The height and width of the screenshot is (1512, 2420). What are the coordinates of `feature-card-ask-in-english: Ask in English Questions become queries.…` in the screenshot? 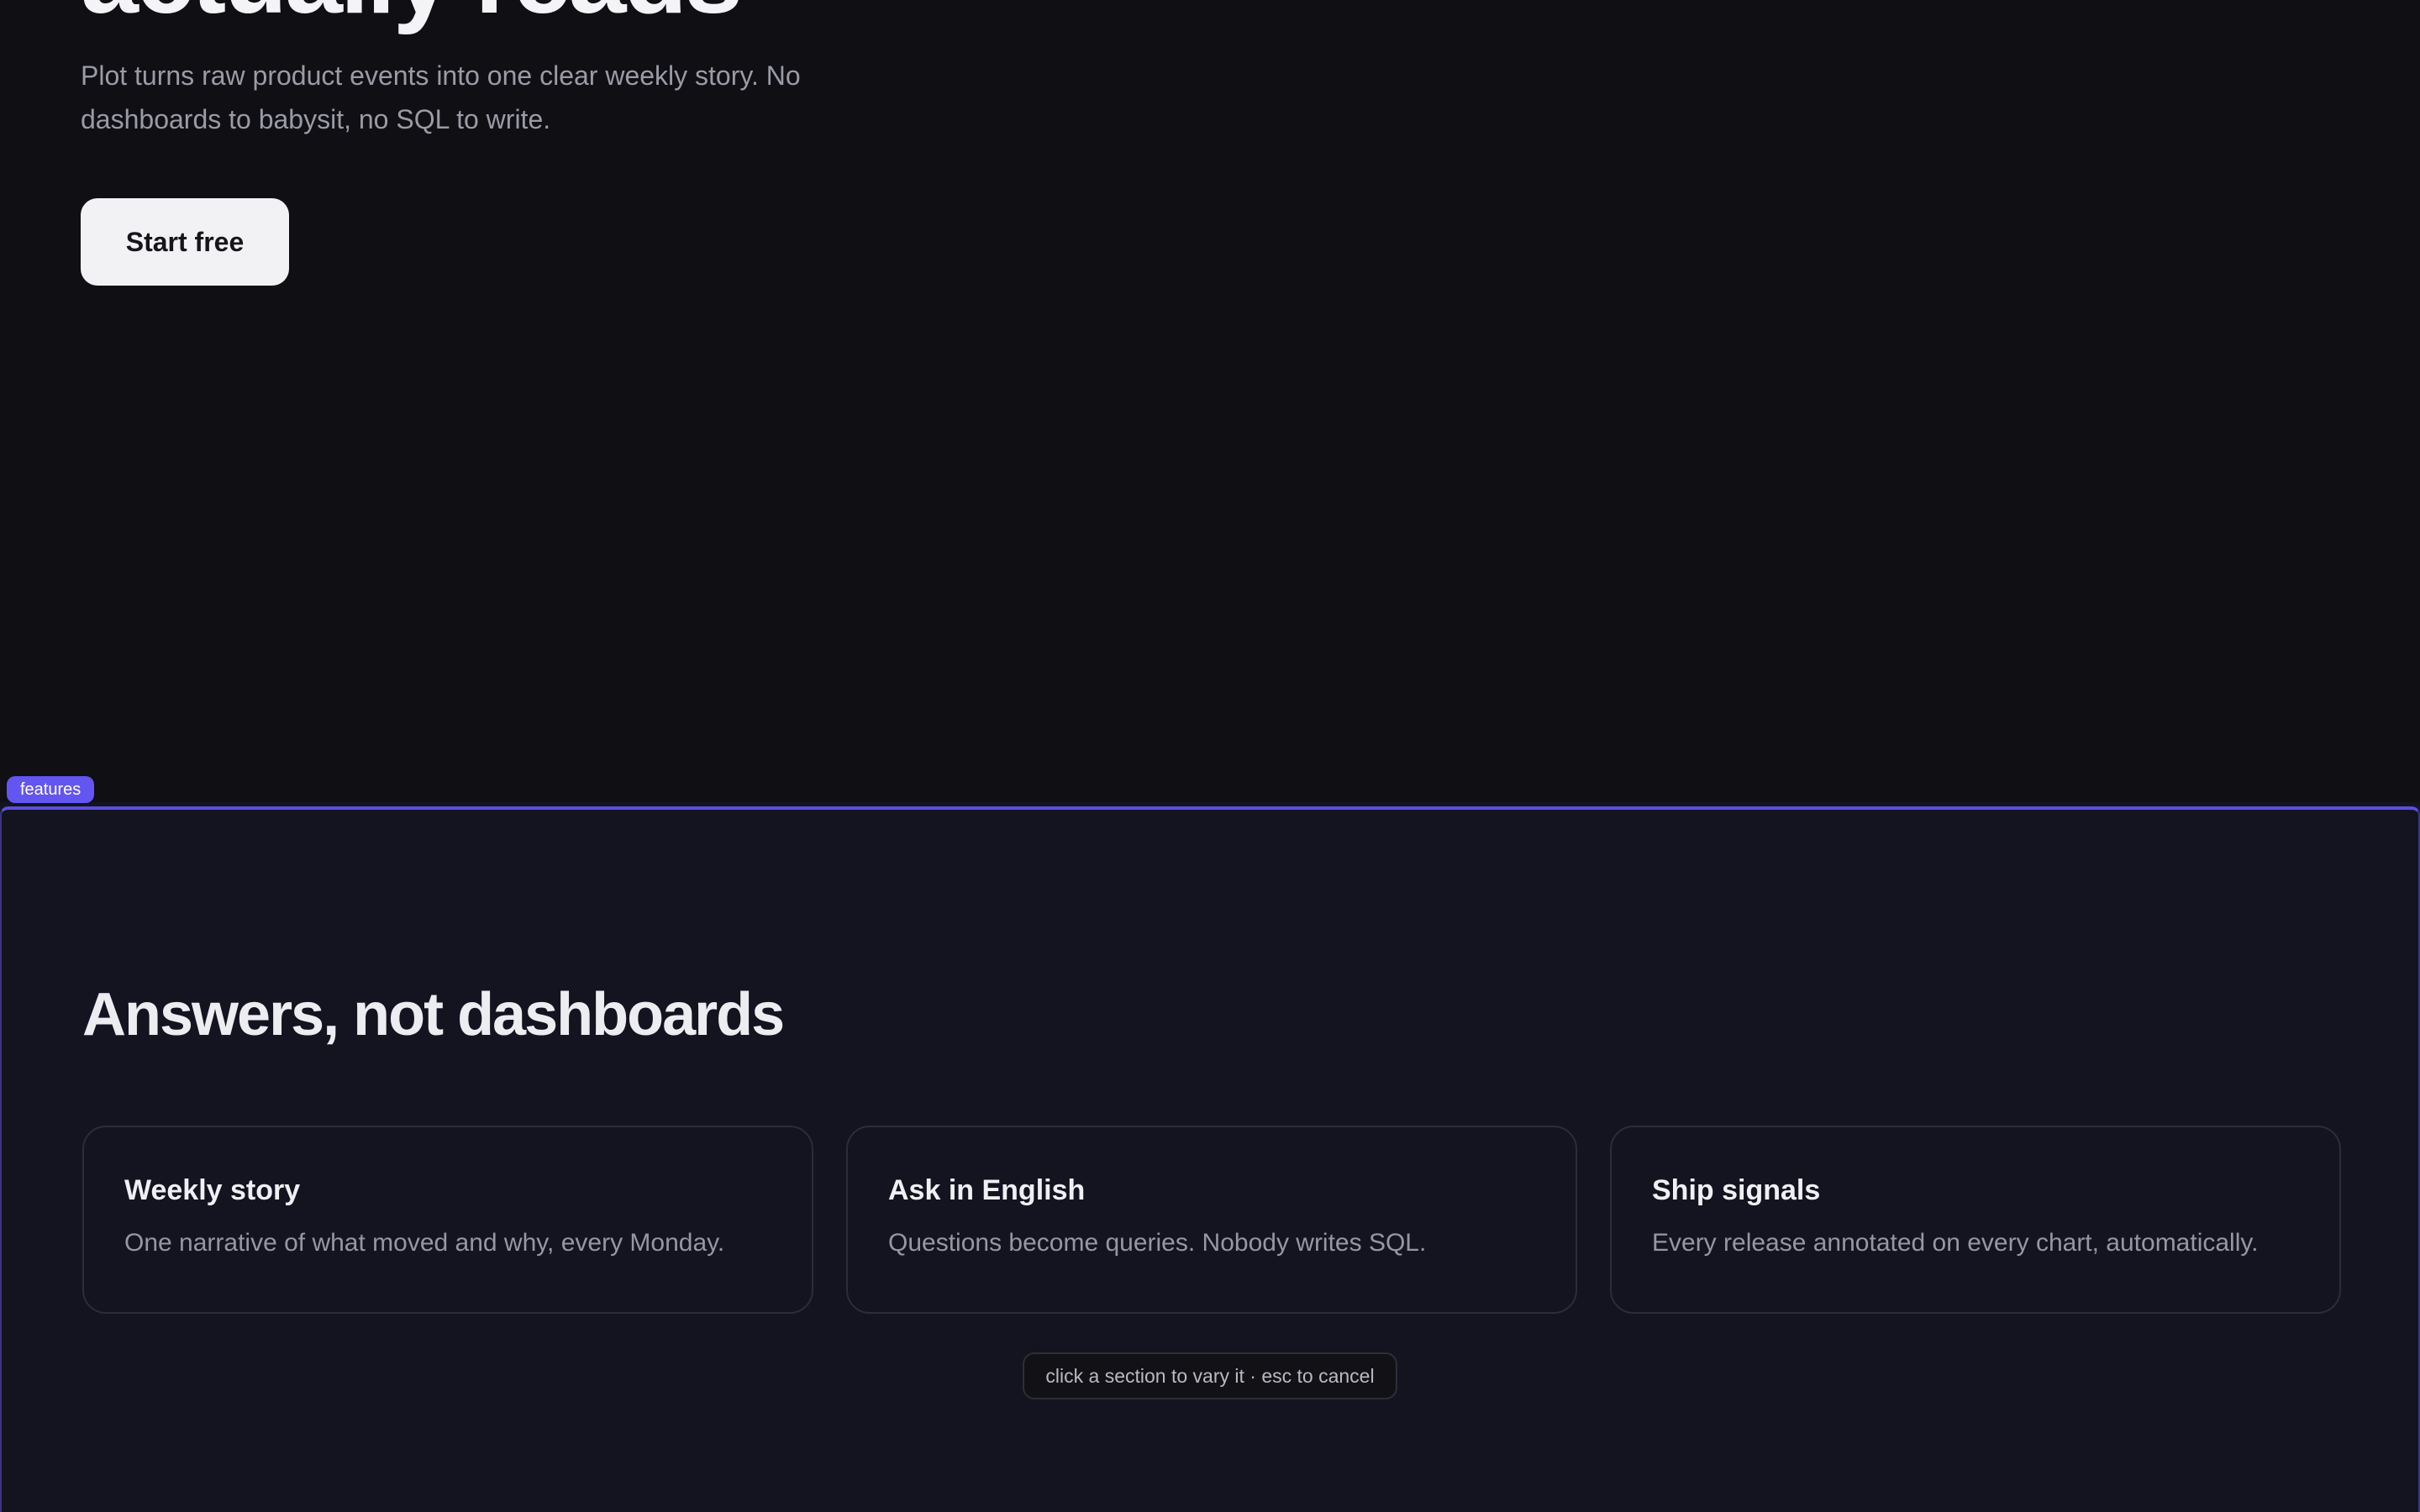 It's located at (1211, 1220).